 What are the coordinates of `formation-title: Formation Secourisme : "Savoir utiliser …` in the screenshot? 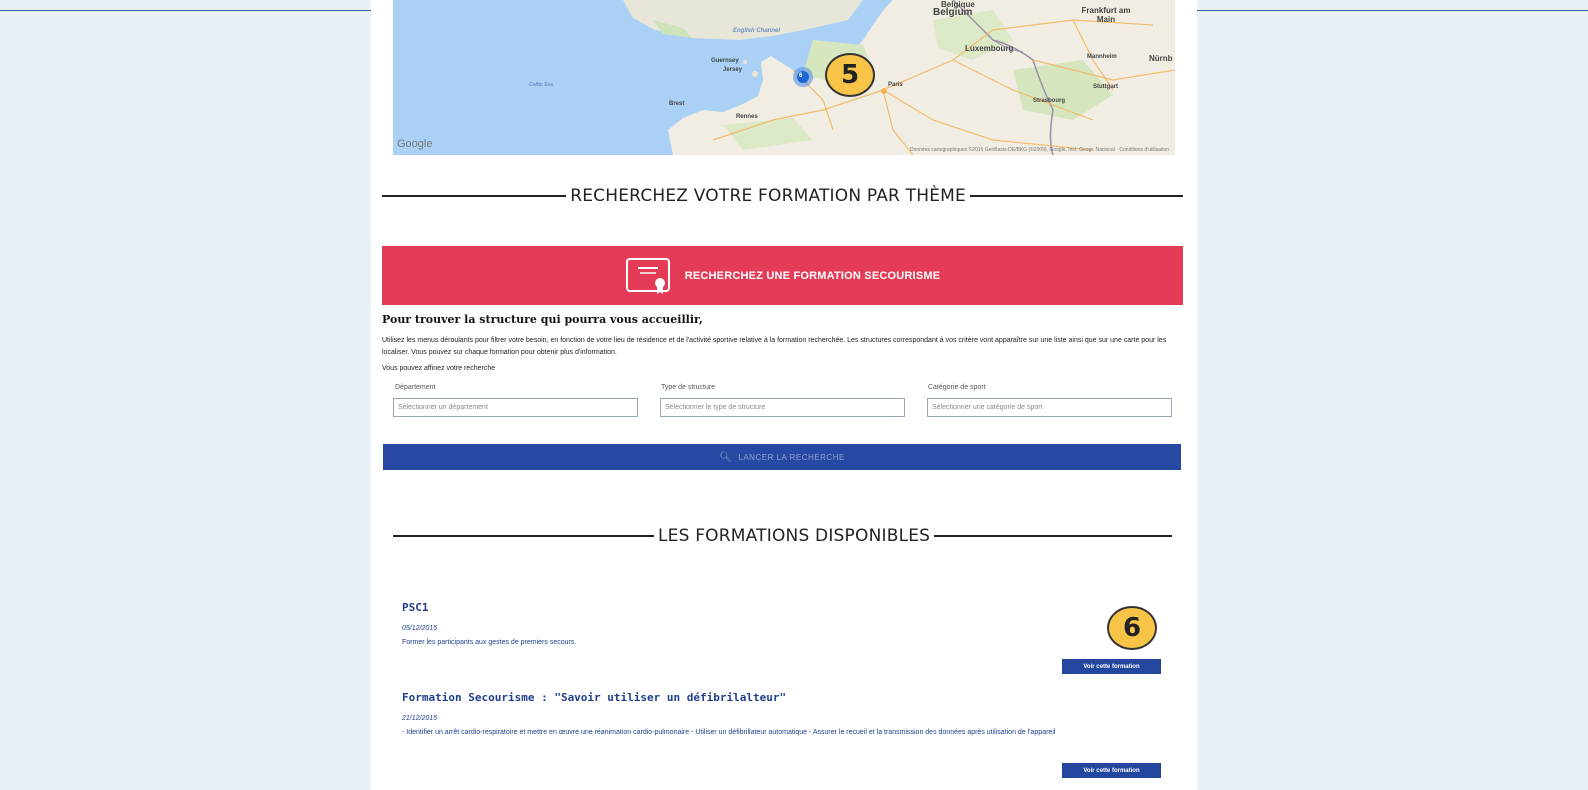 It's located at (594, 697).